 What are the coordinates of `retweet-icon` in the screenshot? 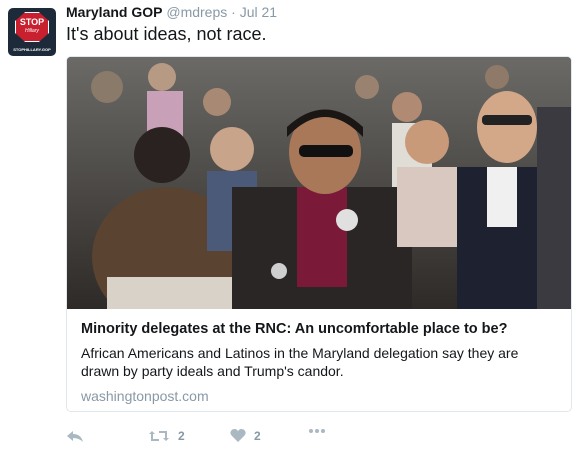 It's located at (159, 436).